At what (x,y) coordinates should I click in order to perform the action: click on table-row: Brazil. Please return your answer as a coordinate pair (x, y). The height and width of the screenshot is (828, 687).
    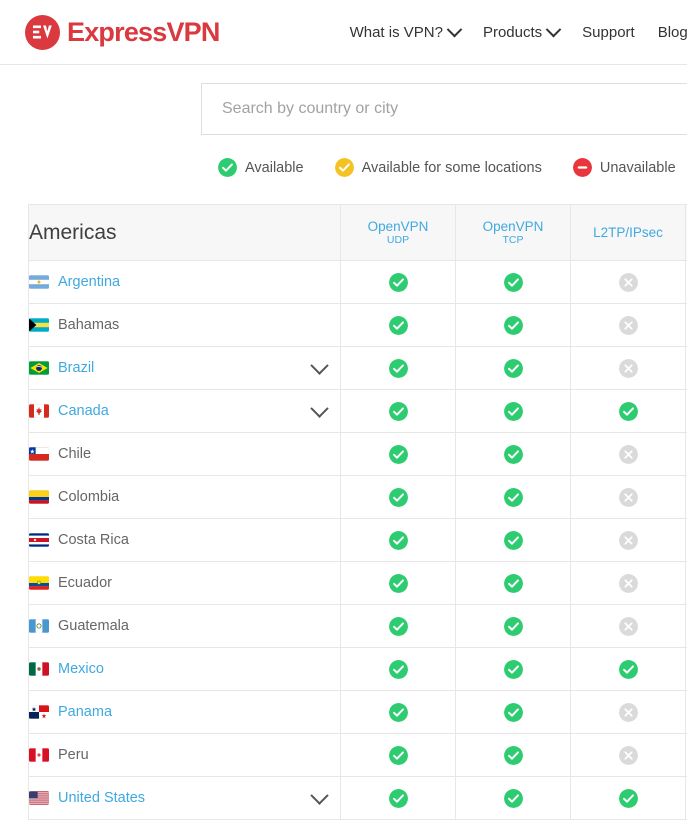
    Looking at the image, I should click on (357, 368).